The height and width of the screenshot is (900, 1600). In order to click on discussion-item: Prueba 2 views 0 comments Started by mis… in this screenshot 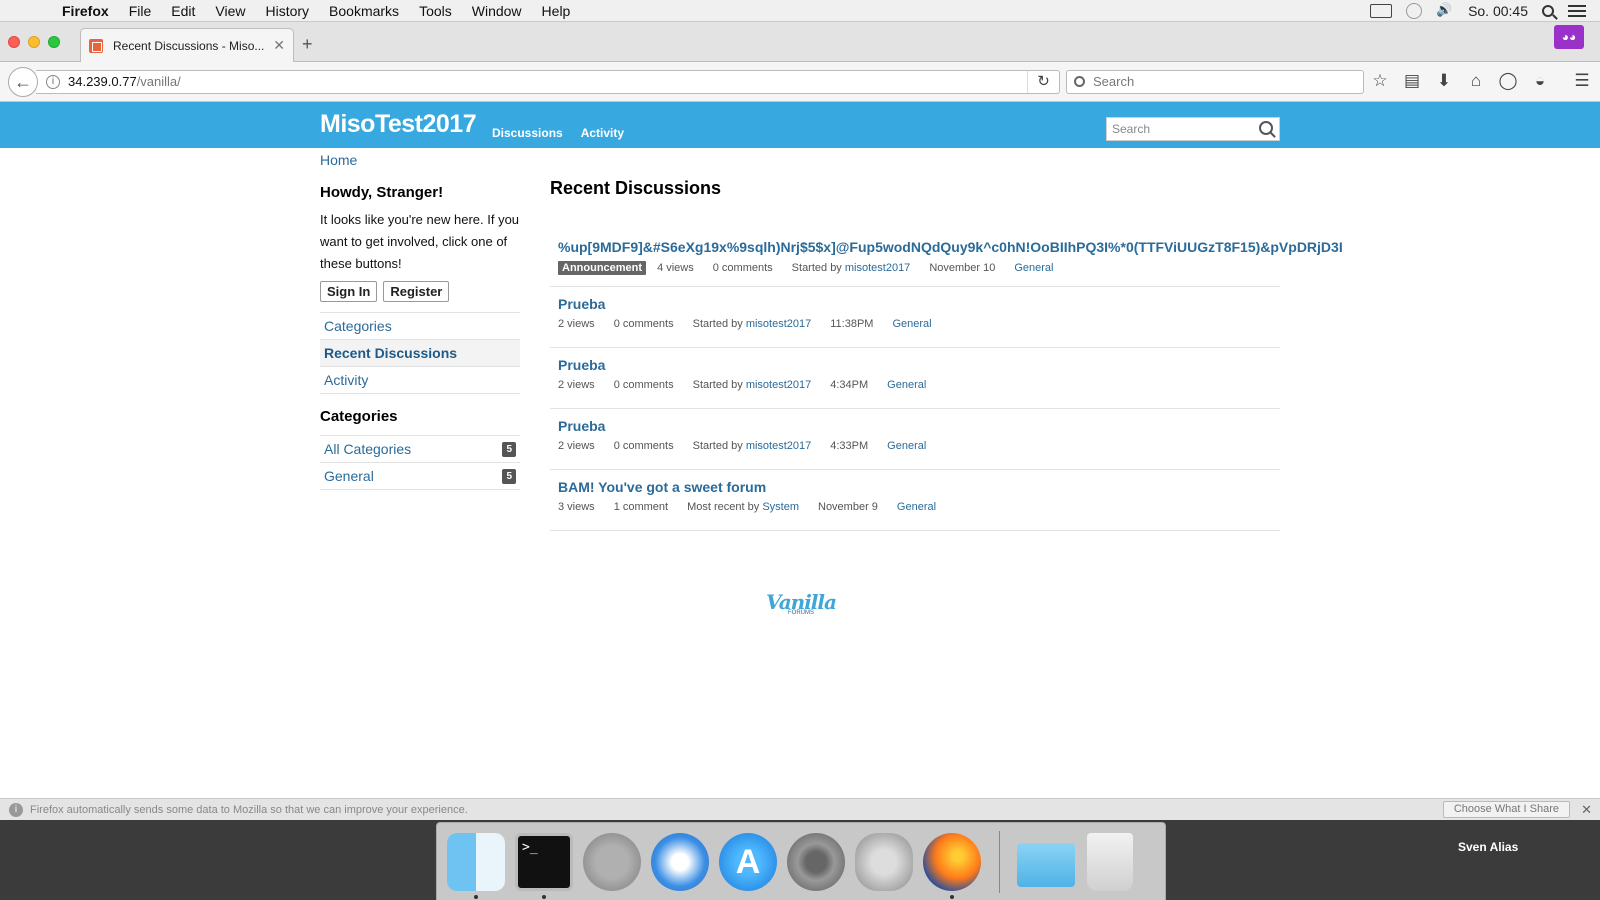, I will do `click(915, 378)`.